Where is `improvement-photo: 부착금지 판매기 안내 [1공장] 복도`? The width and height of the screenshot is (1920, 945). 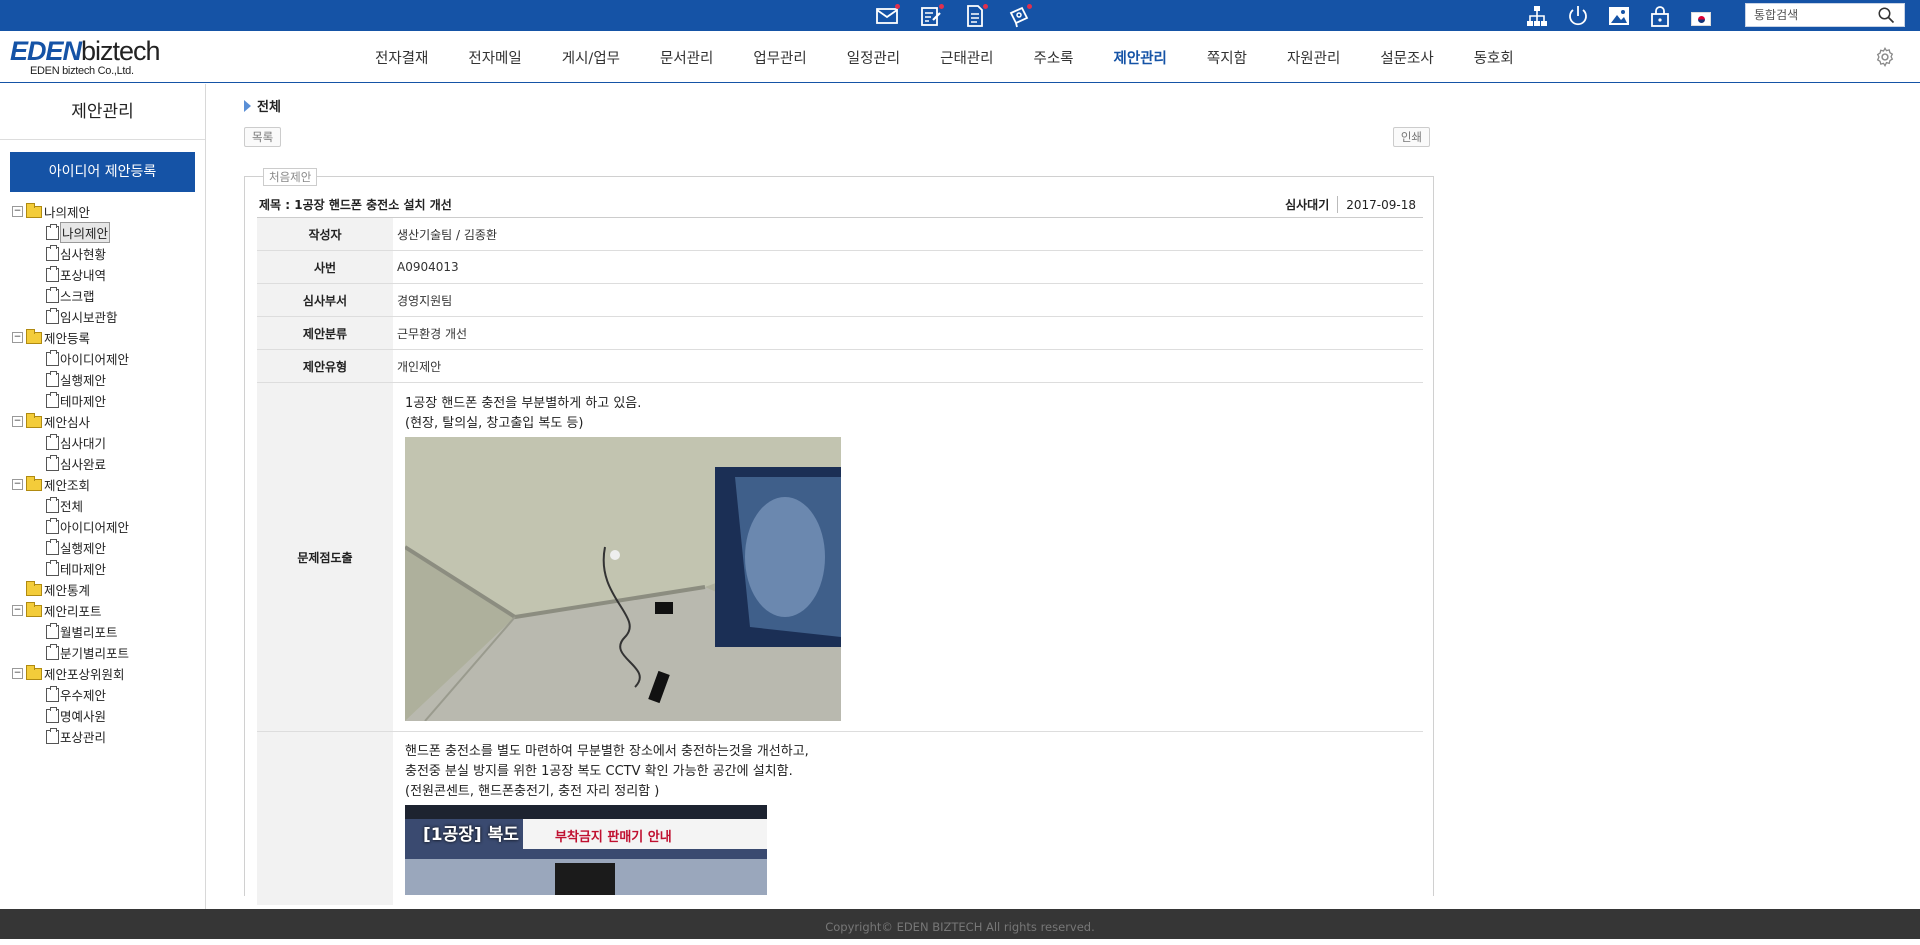
improvement-photo: 부착금지 판매기 안내 [1공장] 복도 is located at coordinates (586, 850).